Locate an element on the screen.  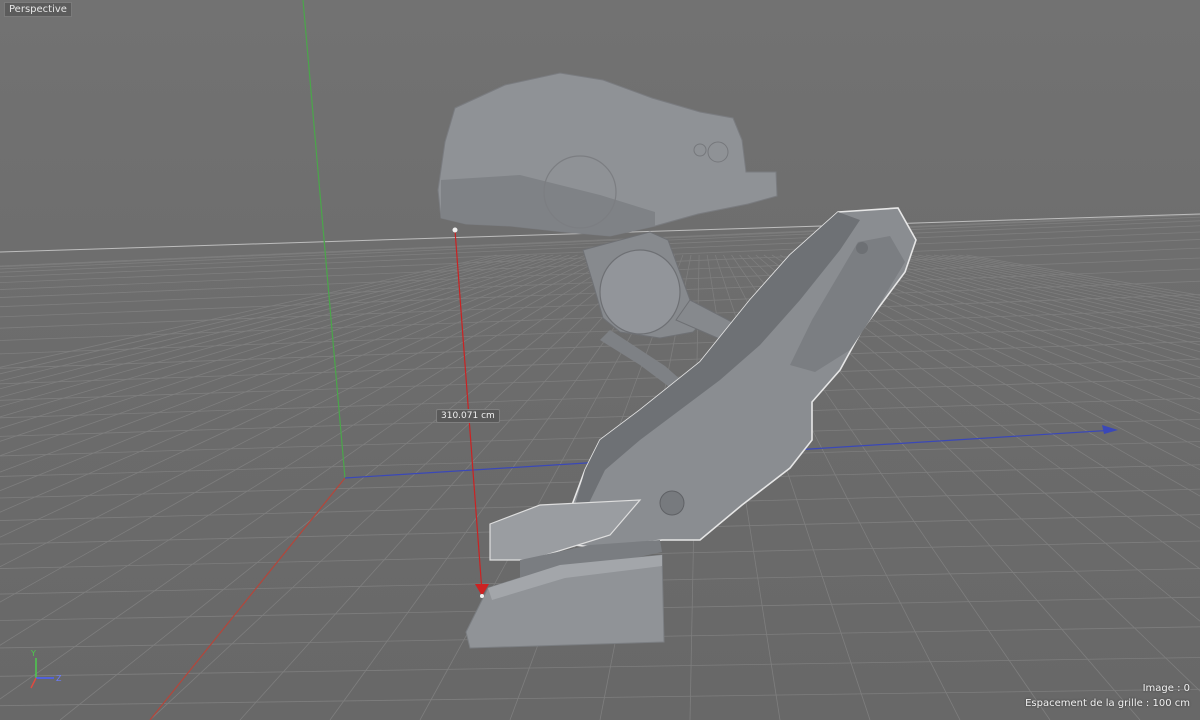
neck-cylinder is located at coordinates (640, 292).